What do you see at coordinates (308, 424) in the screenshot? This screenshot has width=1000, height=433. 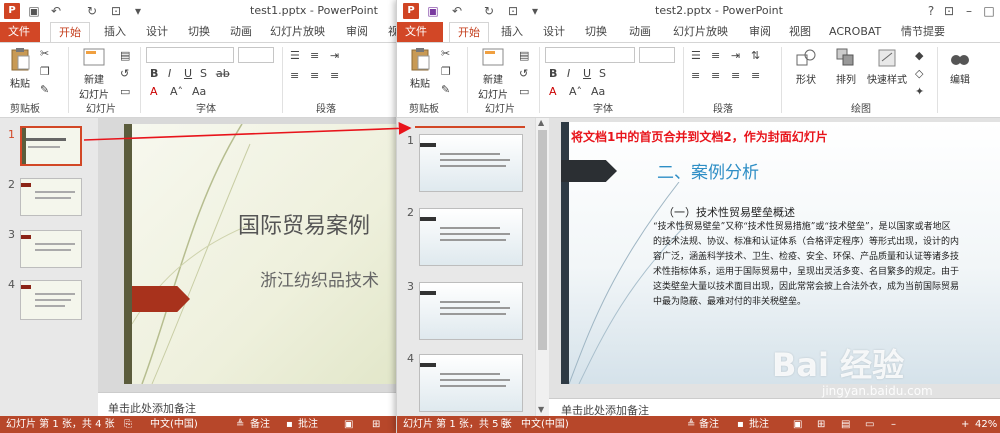 I see `comments-toggle: 批注` at bounding box center [308, 424].